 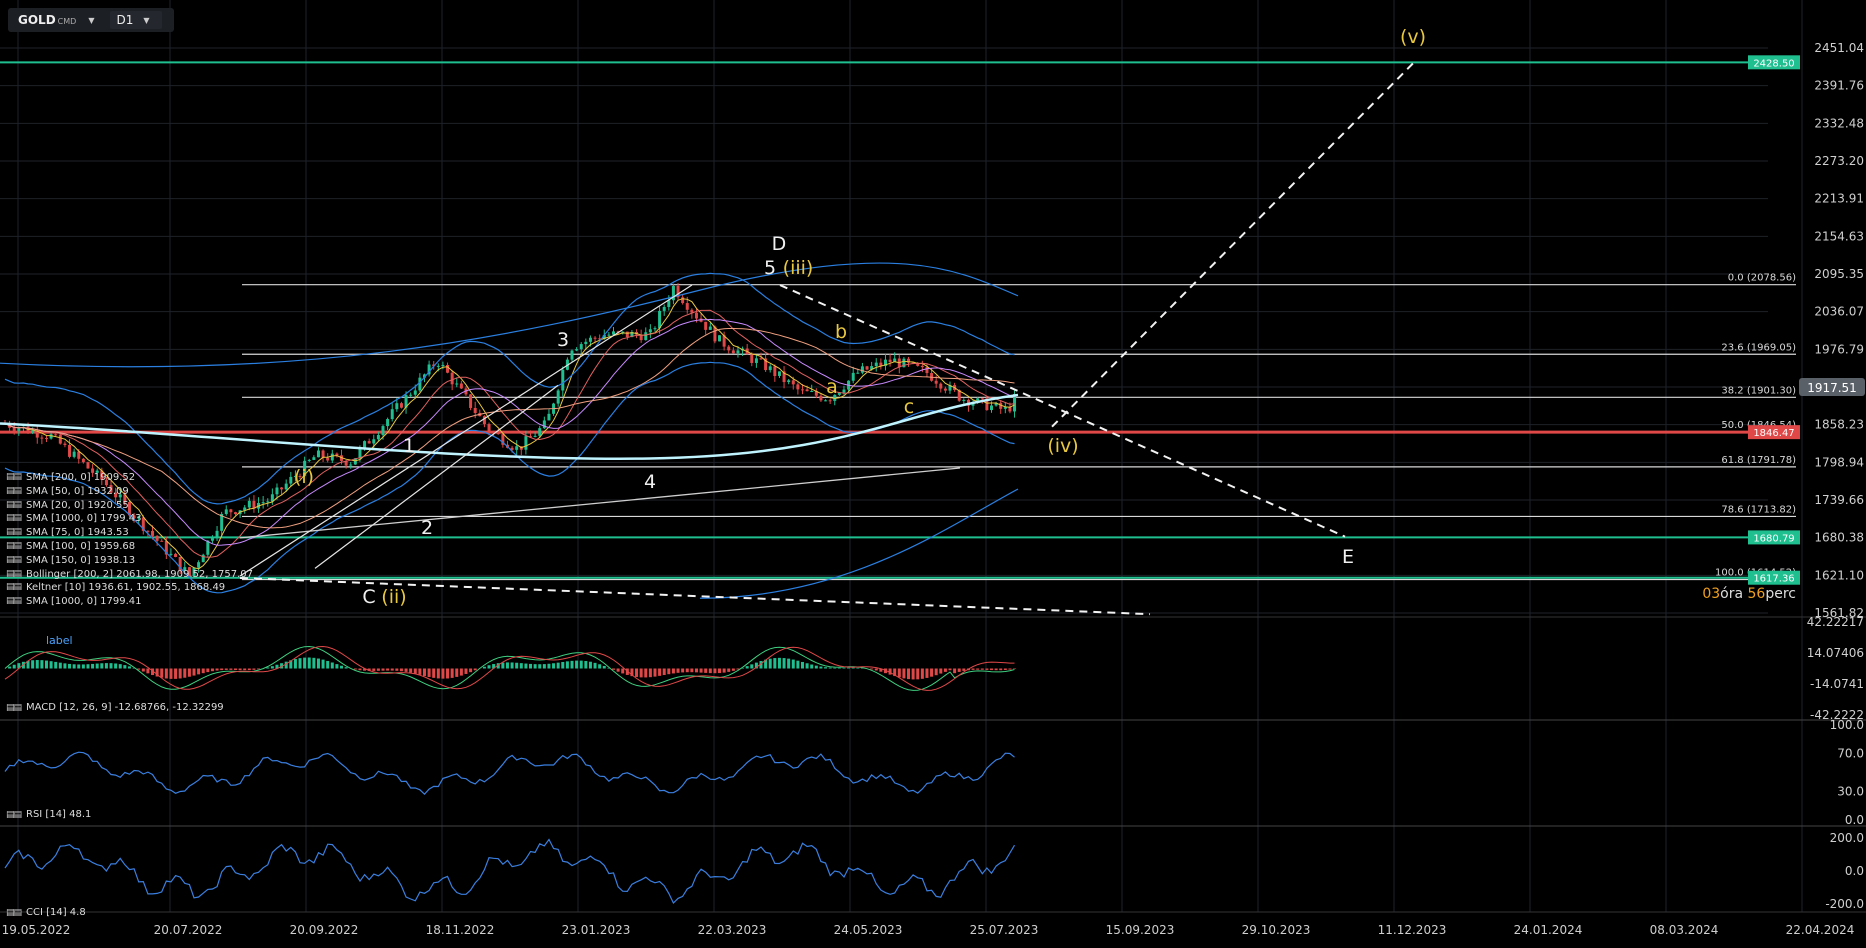 I want to click on timeframe-label: D1, so click(x=125, y=20).